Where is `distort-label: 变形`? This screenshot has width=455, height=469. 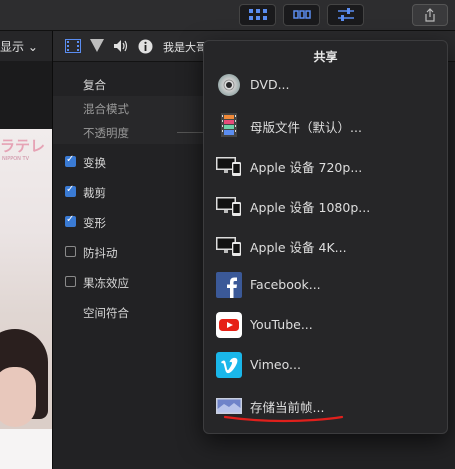 distort-label: 变形 is located at coordinates (94, 223).